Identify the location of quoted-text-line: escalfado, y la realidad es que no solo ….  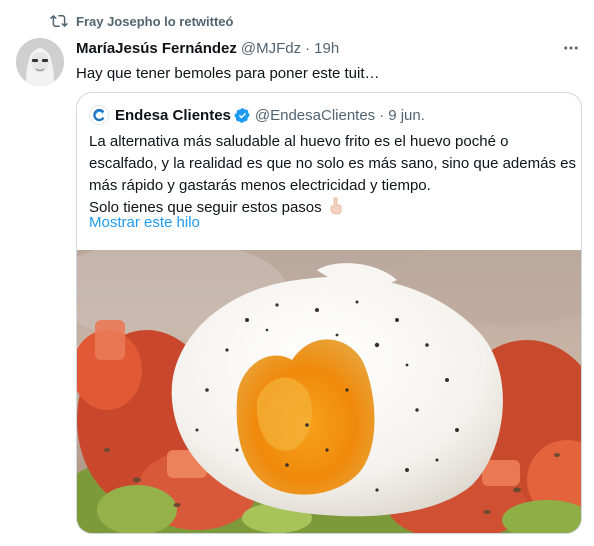
(332, 163).